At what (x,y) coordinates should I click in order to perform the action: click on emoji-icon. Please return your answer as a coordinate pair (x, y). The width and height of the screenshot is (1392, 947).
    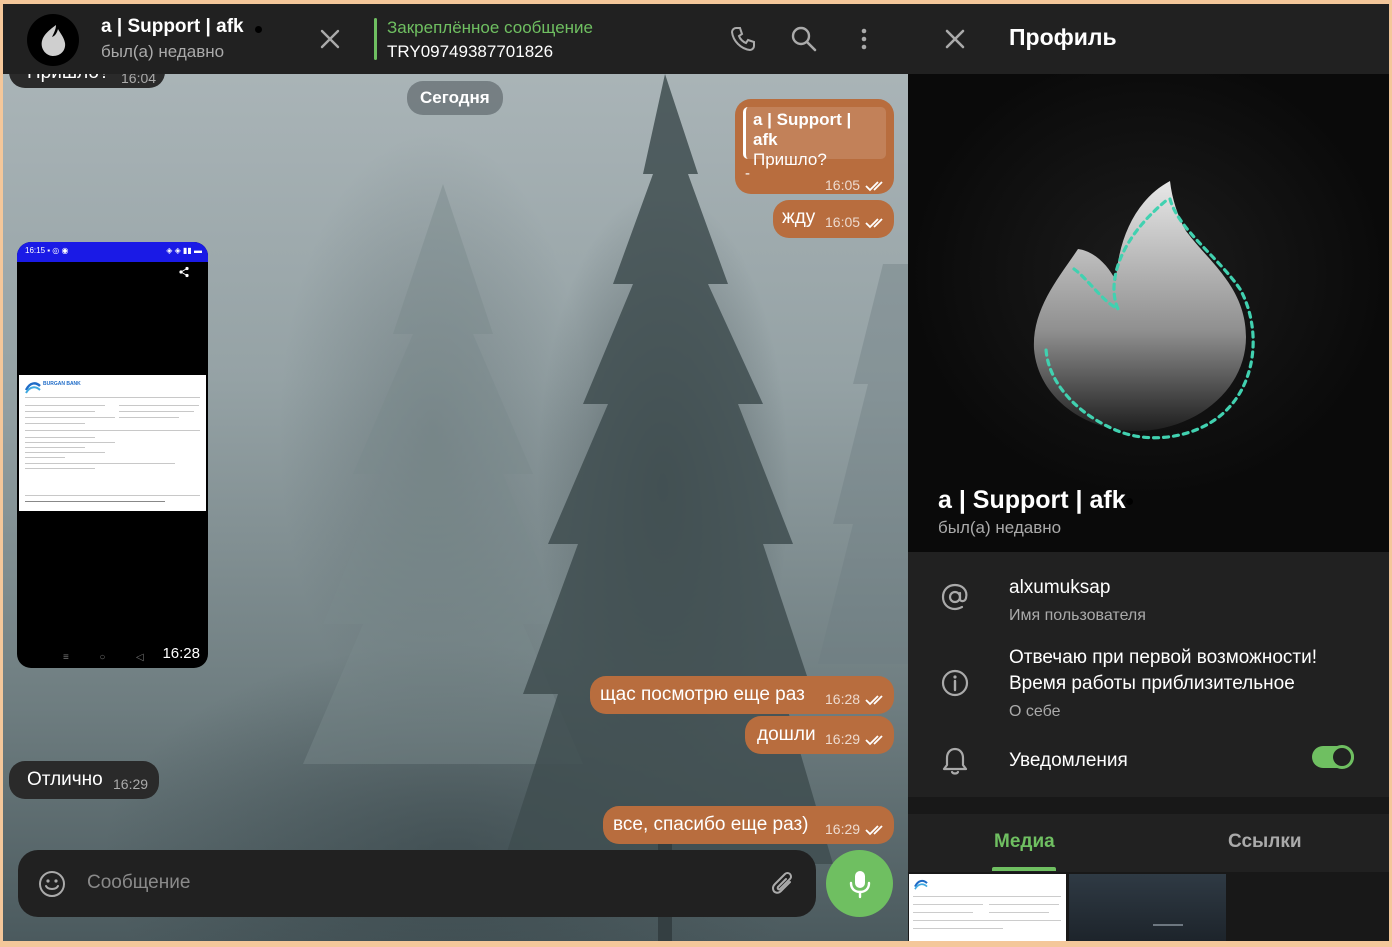
    Looking at the image, I should click on (52, 884).